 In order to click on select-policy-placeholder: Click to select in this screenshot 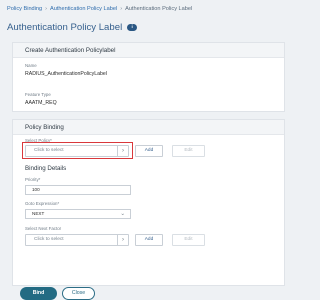, I will do `click(49, 150)`.